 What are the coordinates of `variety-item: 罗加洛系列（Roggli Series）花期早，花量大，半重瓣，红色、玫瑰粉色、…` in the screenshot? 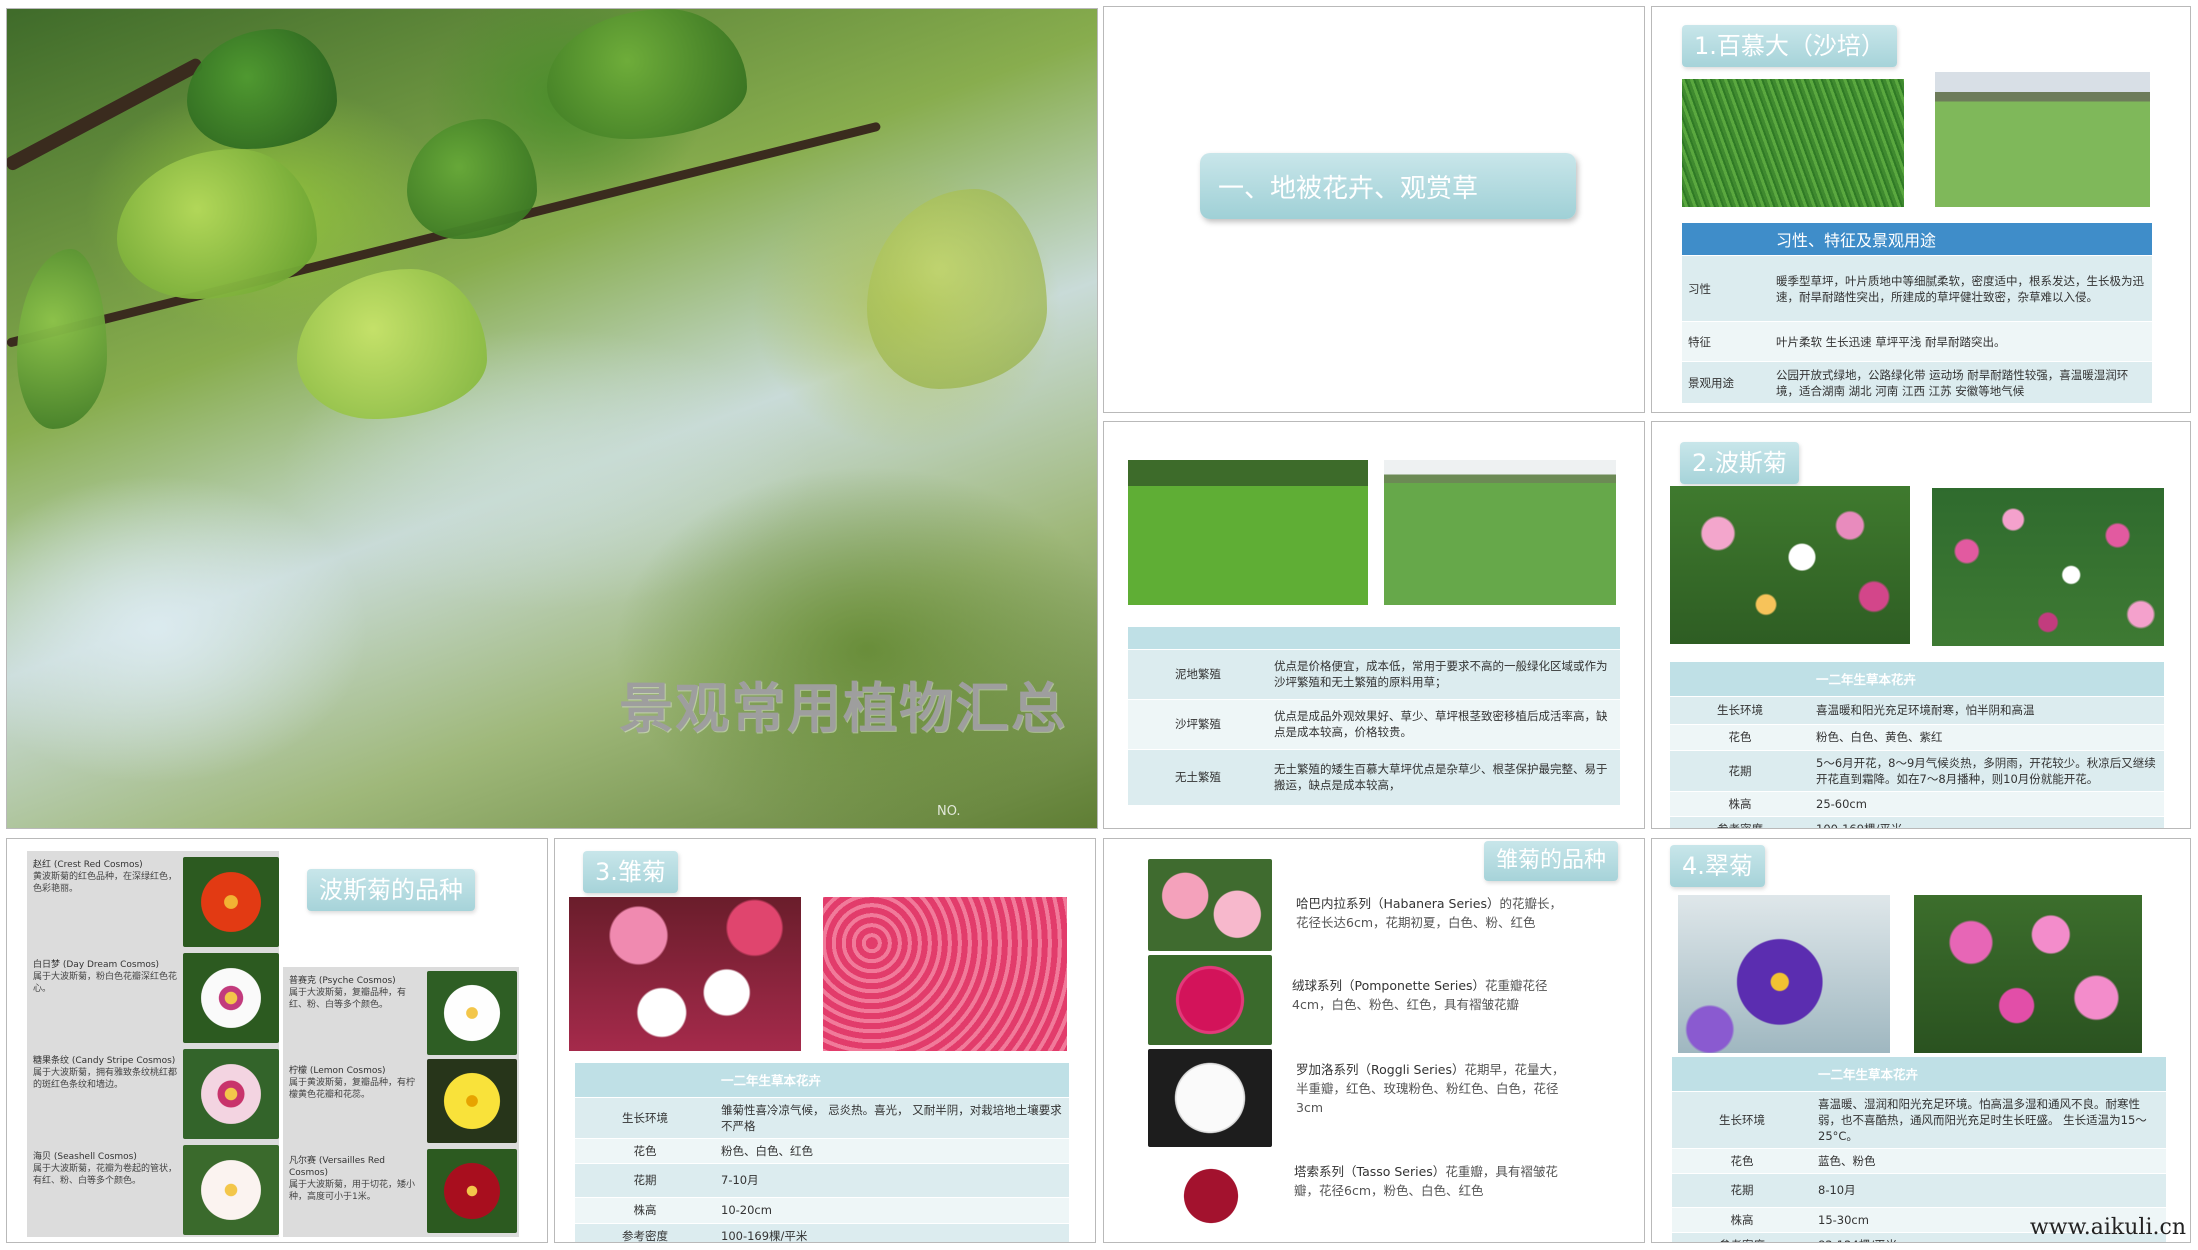 It's located at (1431, 1089).